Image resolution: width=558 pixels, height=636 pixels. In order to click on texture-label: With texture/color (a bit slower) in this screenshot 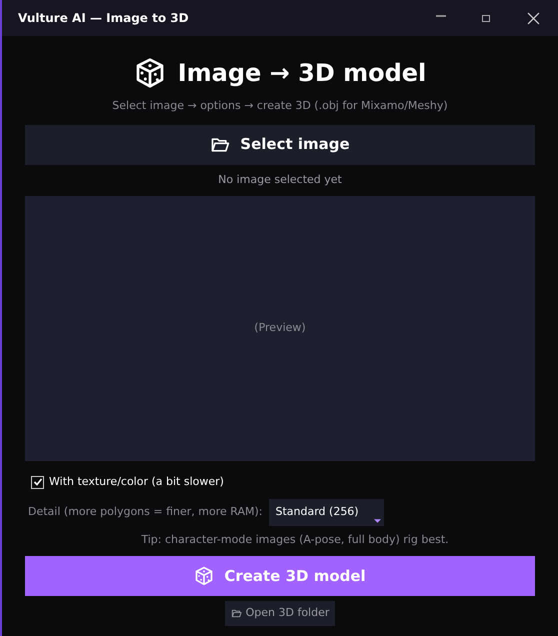, I will do `click(136, 482)`.